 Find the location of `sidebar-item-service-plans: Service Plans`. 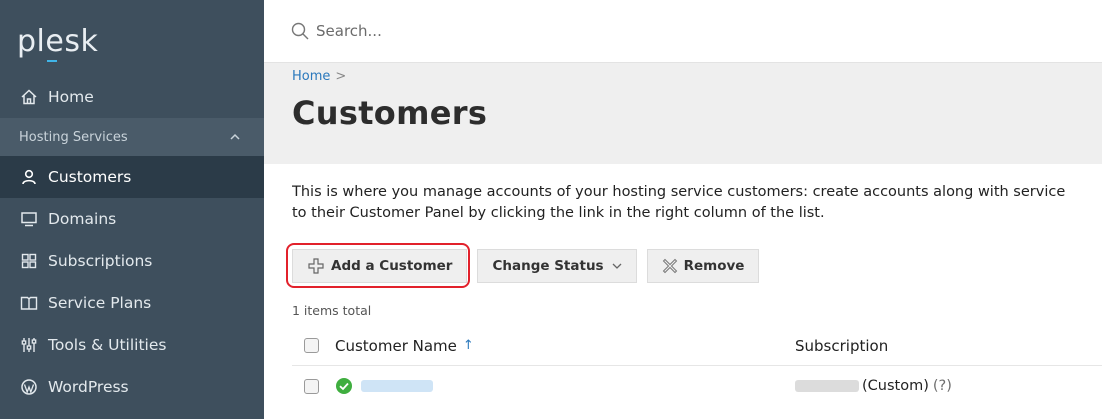

sidebar-item-service-plans: Service Plans is located at coordinates (132, 303).